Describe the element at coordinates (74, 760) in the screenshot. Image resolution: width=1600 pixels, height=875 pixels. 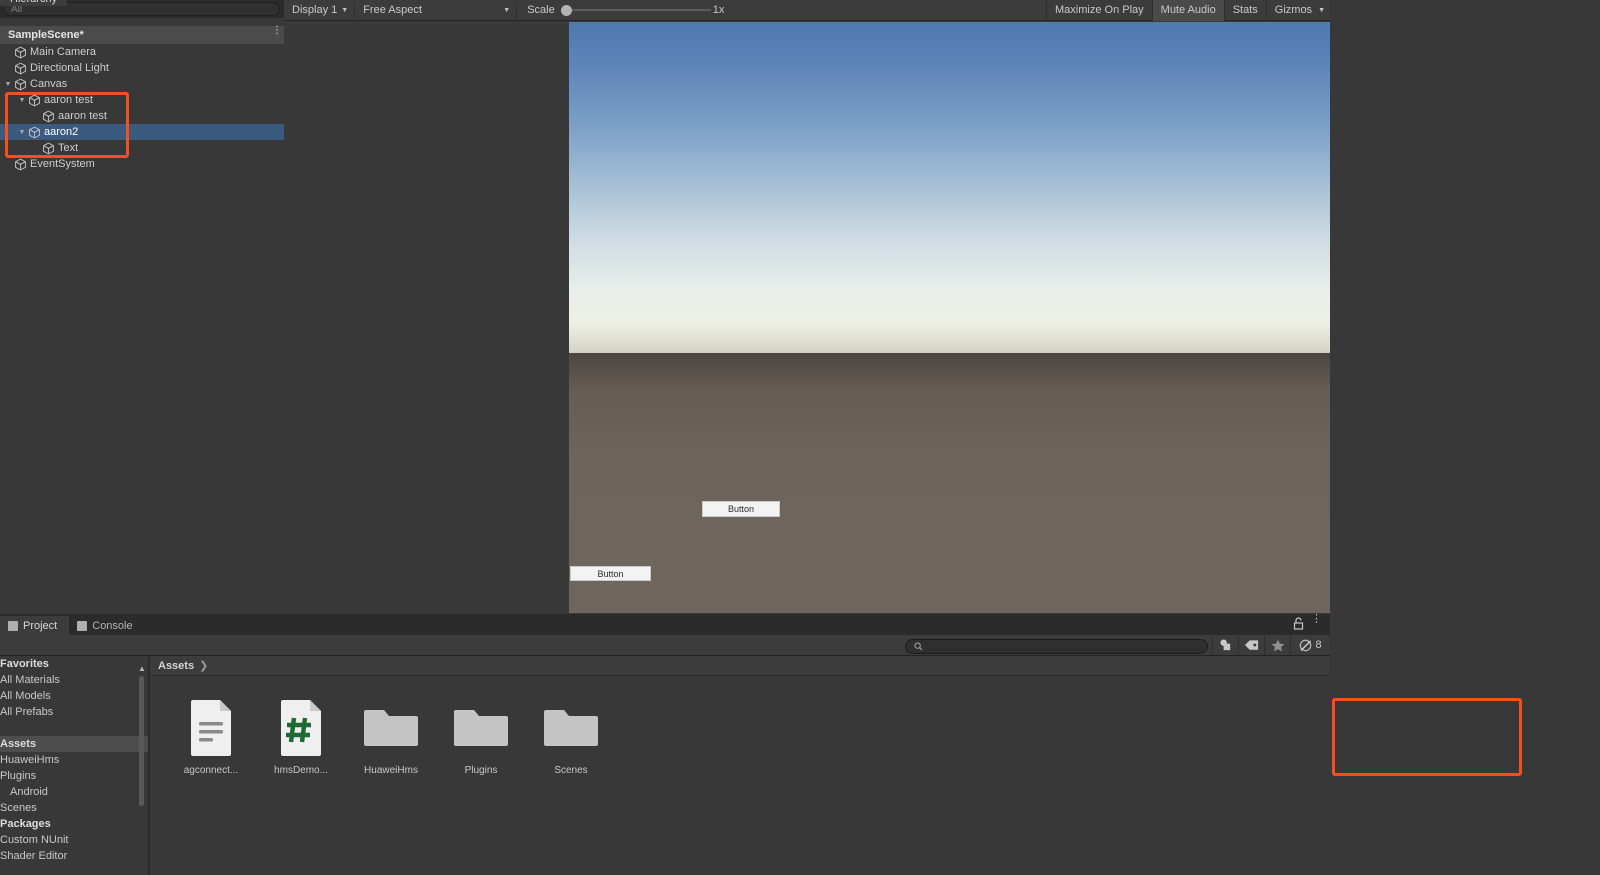
I see `project-tree-item-huaweihms: HuaweiHms` at that location.